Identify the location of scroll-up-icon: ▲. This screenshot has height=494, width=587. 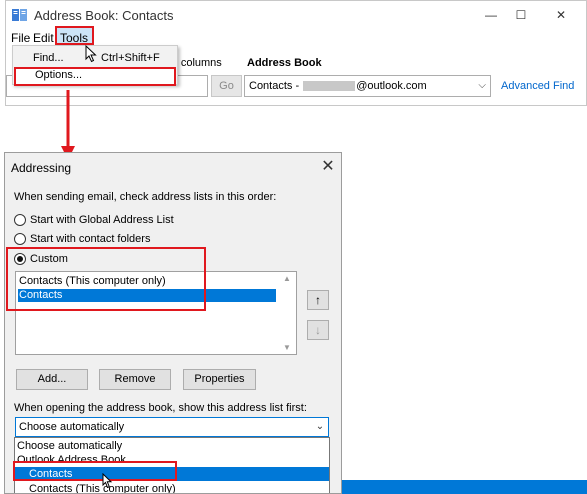
(287, 278).